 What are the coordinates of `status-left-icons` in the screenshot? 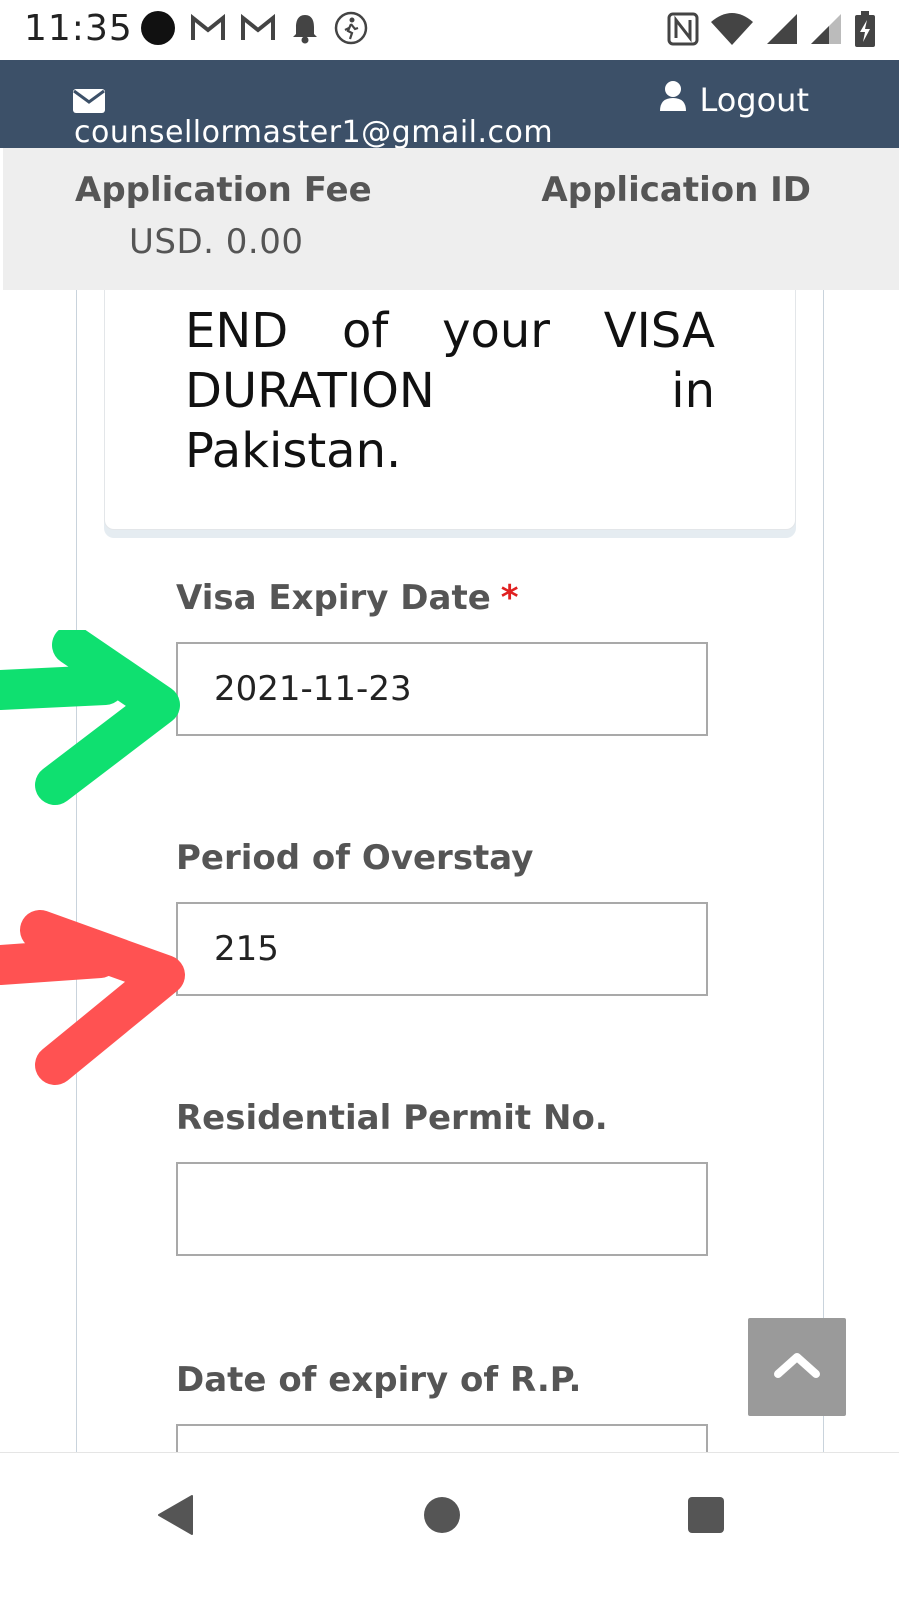 It's located at (254, 28).